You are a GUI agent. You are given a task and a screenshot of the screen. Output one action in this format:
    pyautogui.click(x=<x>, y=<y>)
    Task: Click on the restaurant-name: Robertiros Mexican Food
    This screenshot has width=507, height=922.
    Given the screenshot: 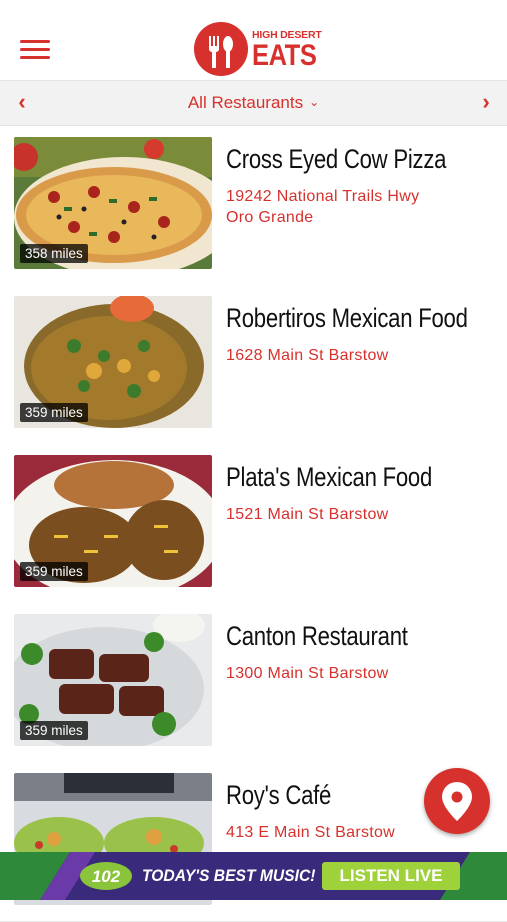 What is the action you would take?
    pyautogui.click(x=347, y=318)
    